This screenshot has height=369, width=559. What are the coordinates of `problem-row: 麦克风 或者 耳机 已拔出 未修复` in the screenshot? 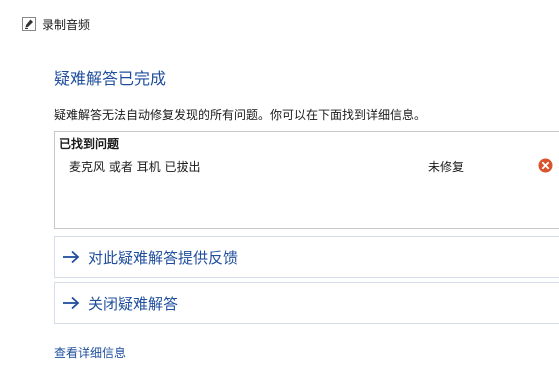 It's located at (307, 167).